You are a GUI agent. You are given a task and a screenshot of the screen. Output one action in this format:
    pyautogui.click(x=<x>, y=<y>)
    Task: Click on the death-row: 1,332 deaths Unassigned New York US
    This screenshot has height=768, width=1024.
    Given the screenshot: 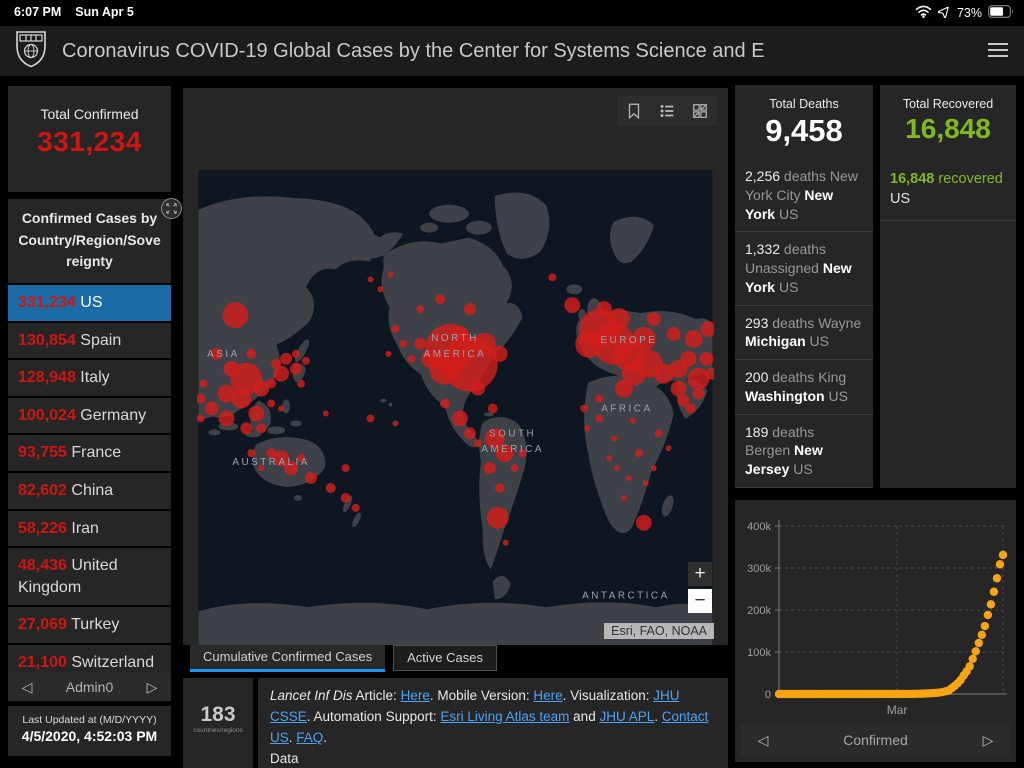 What is the action you would take?
    pyautogui.click(x=804, y=269)
    